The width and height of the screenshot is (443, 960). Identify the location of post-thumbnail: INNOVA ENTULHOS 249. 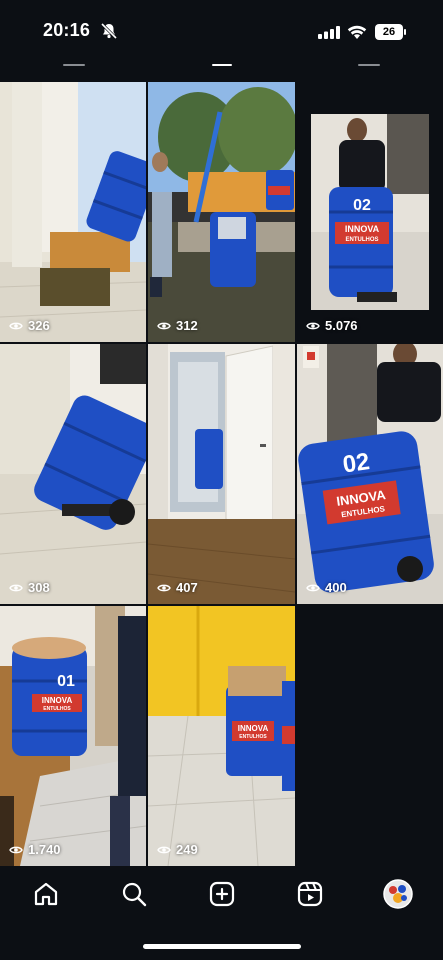
(221, 736).